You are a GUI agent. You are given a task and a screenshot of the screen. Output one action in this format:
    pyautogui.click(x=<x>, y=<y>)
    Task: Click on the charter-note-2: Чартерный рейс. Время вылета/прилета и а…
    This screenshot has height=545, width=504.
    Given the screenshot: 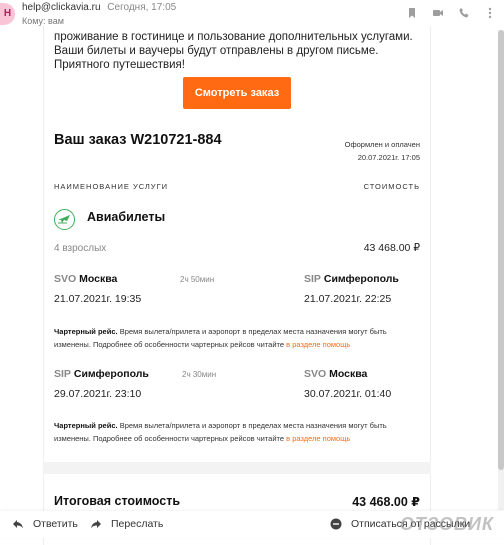 What is the action you would take?
    pyautogui.click(x=239, y=432)
    